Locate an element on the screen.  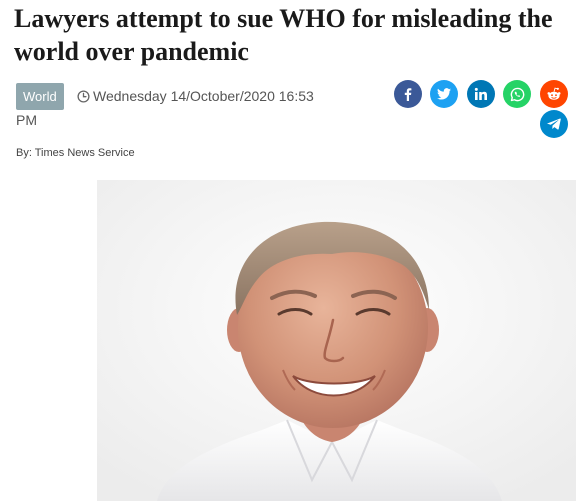
publish-date: Wednesday 14/October/2020 16:53 is located at coordinates (195, 97).